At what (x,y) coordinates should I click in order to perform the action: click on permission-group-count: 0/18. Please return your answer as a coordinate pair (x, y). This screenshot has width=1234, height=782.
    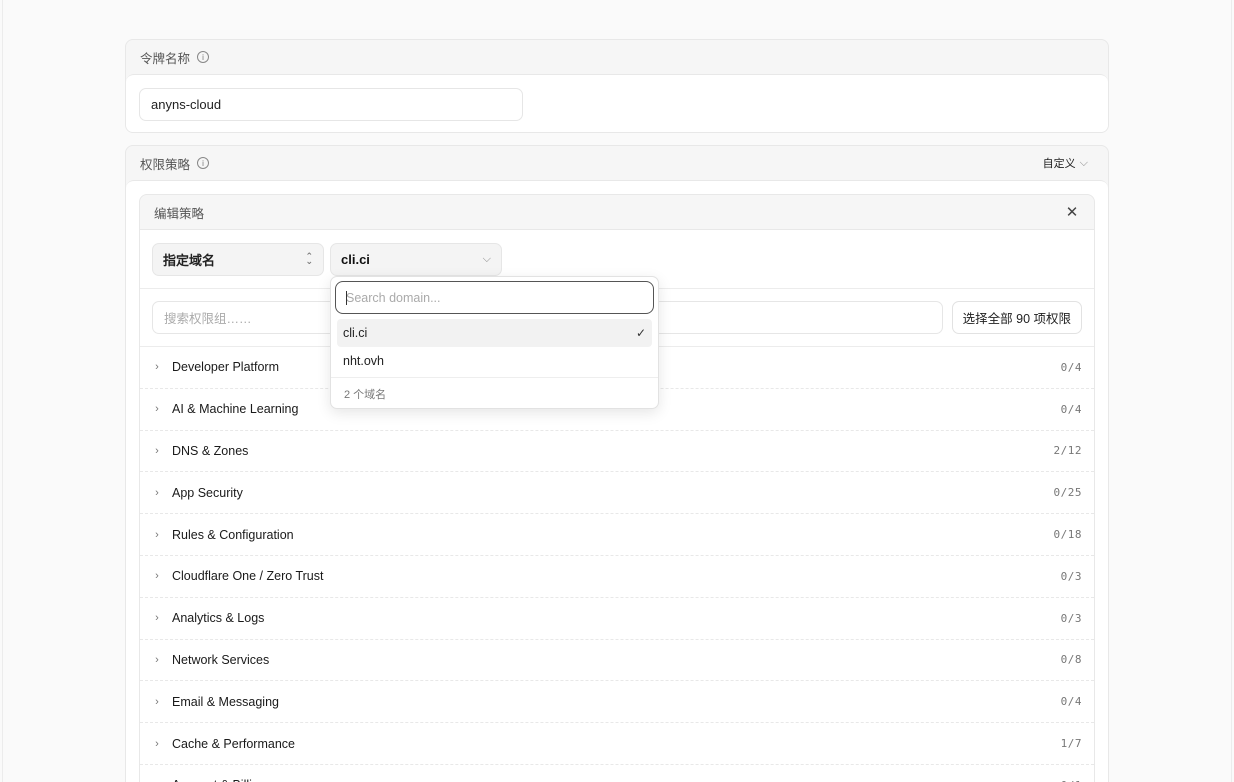
    Looking at the image, I should click on (1067, 535).